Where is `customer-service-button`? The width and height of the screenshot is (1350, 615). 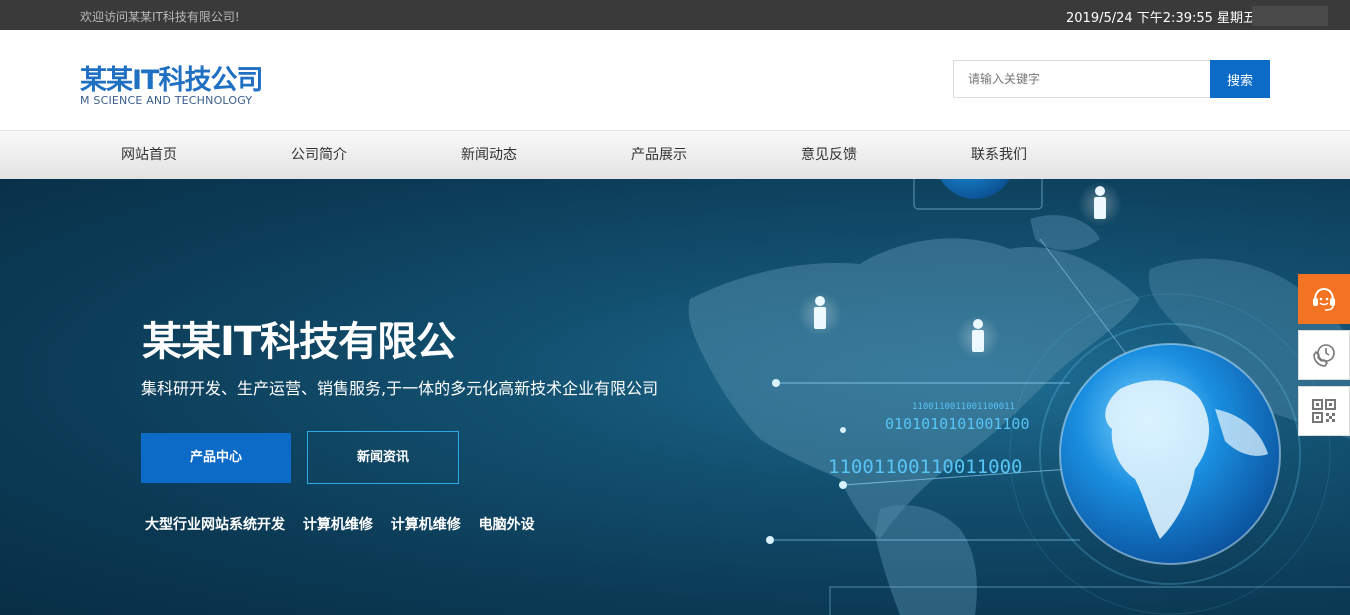
customer-service-button is located at coordinates (1324, 299).